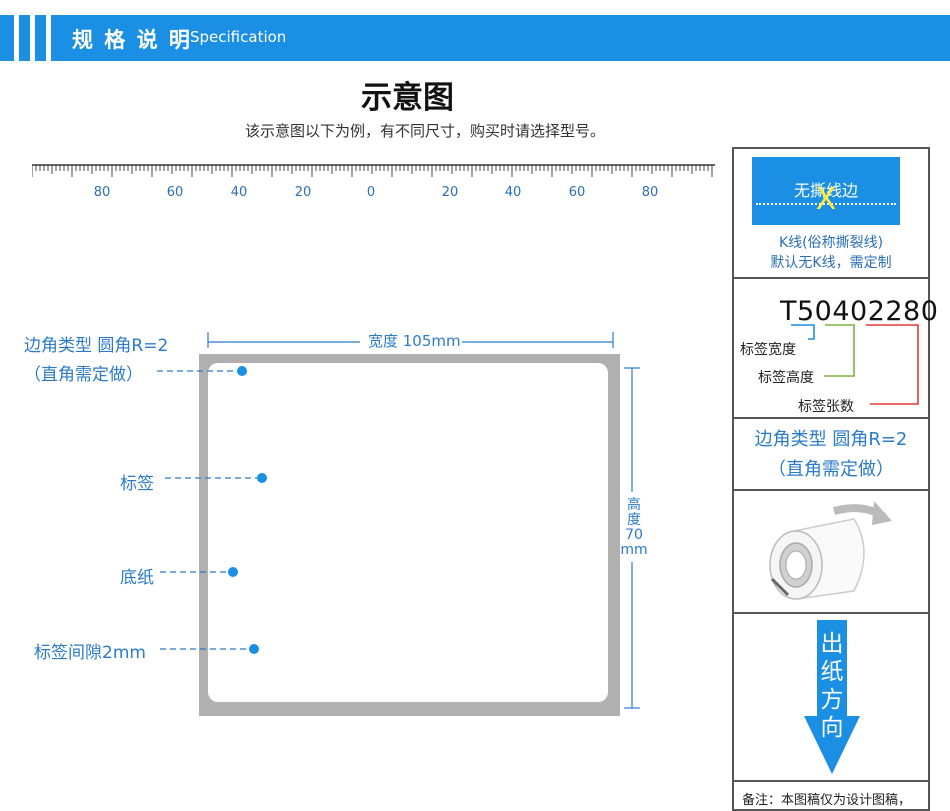  Describe the element at coordinates (768, 350) in the screenshot. I see `model-width-label: 标签宽度` at that location.